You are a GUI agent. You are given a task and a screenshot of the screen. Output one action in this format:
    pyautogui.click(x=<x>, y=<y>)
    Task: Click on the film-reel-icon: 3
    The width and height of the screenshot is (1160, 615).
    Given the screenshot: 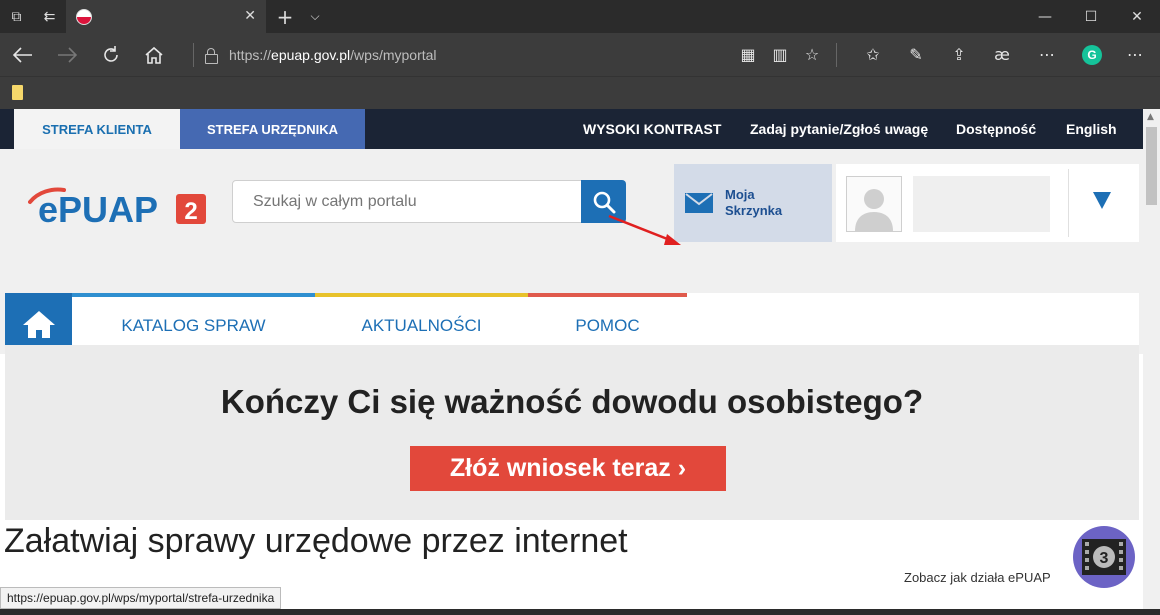 What is the action you would take?
    pyautogui.click(x=1104, y=557)
    